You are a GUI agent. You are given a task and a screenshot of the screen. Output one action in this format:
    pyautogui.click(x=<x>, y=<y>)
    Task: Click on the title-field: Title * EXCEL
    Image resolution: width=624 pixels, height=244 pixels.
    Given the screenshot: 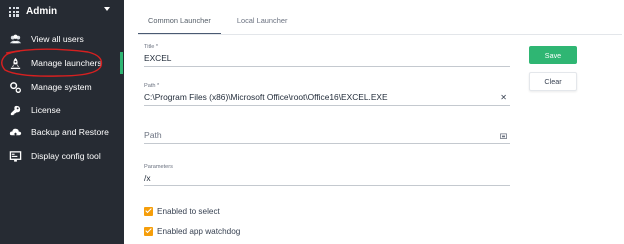 What is the action you would take?
    pyautogui.click(x=327, y=56)
    